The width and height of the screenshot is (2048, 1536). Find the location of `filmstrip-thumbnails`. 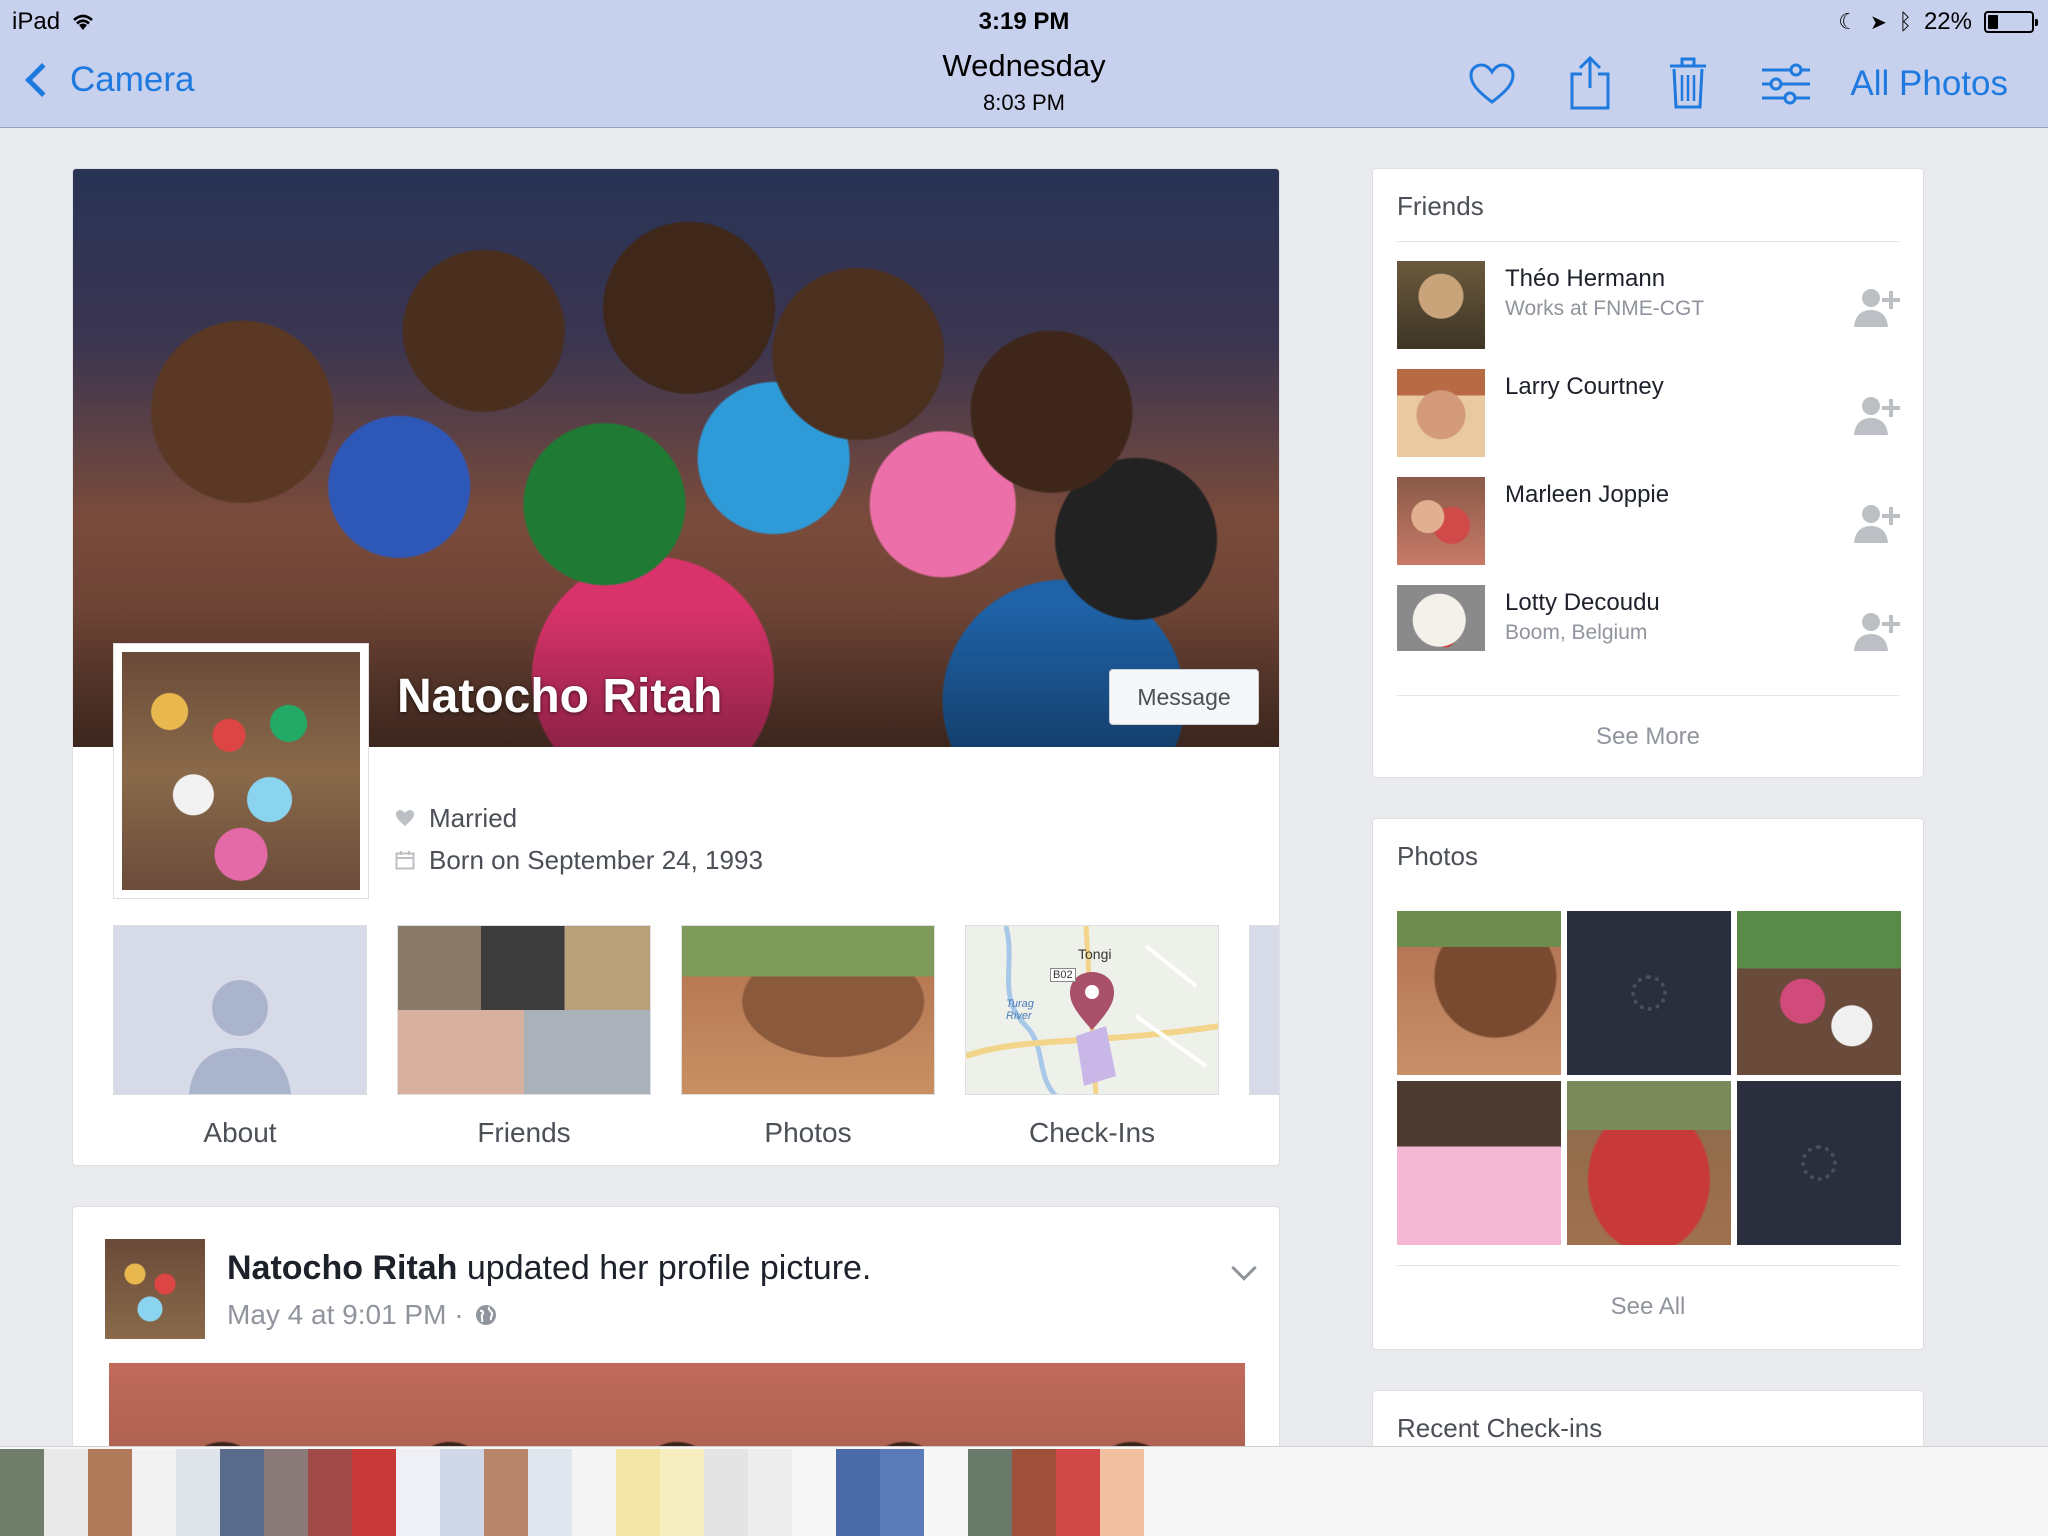

filmstrip-thumbnails is located at coordinates (572, 1492).